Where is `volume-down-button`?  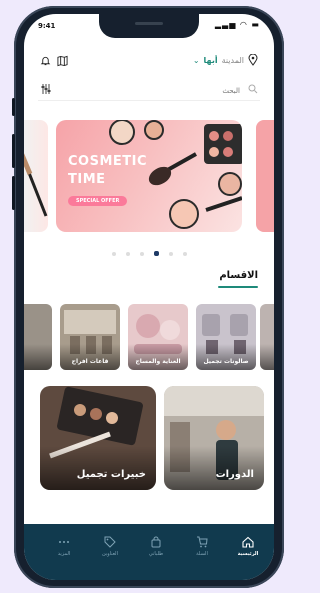
volume-down-button is located at coordinates (13, 193).